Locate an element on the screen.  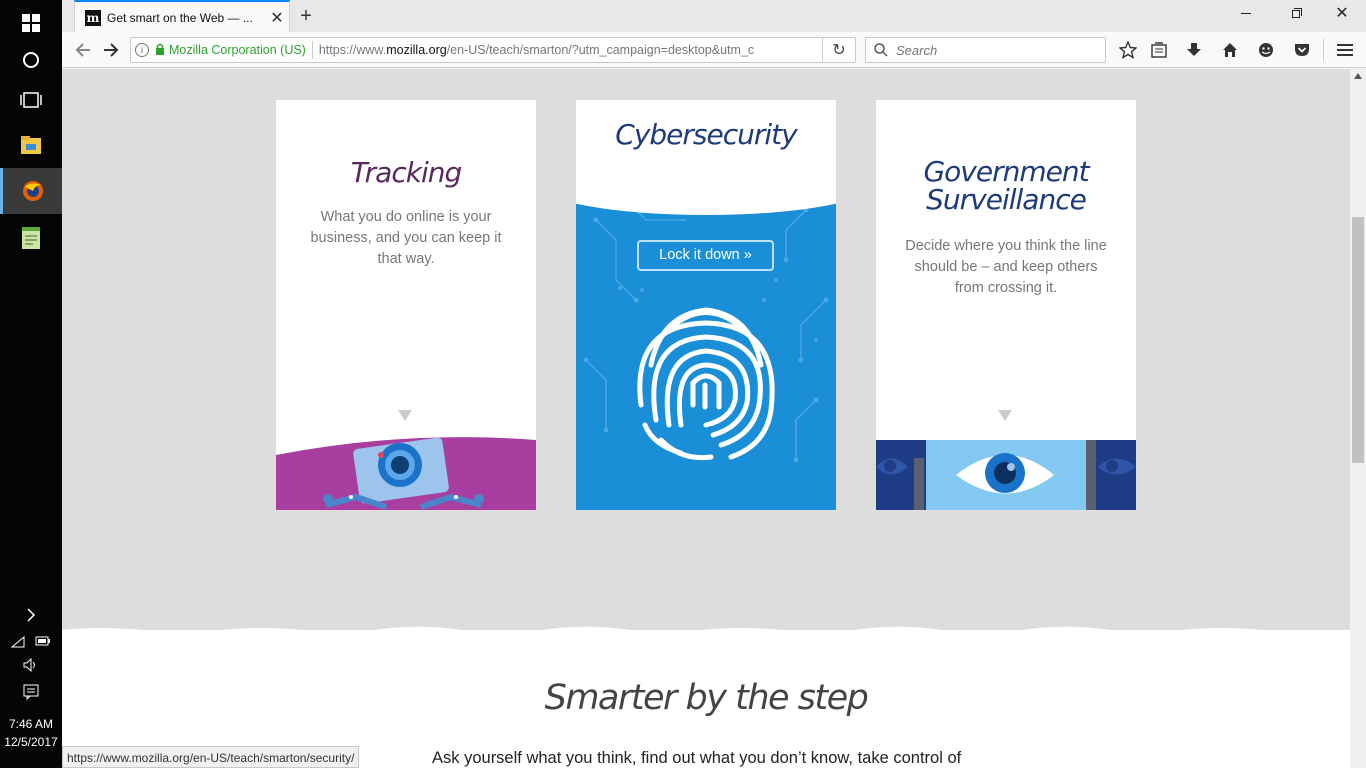
pocket-icon is located at coordinates (1302, 50).